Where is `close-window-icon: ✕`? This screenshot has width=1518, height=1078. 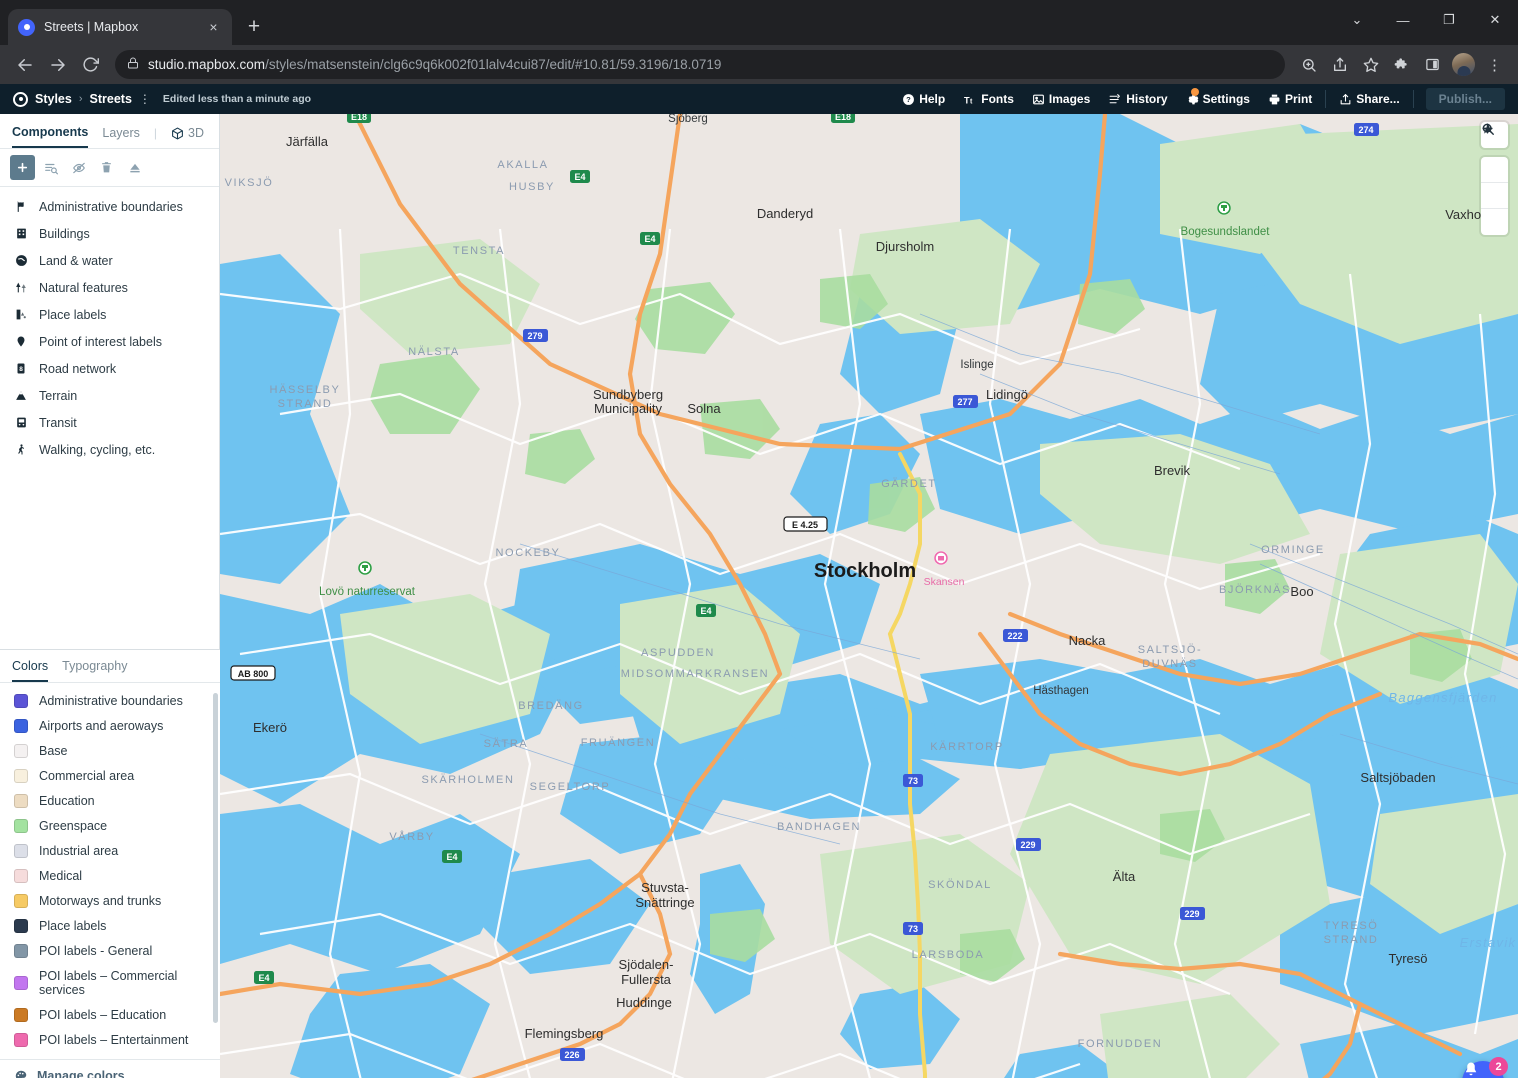 close-window-icon: ✕ is located at coordinates (1495, 20).